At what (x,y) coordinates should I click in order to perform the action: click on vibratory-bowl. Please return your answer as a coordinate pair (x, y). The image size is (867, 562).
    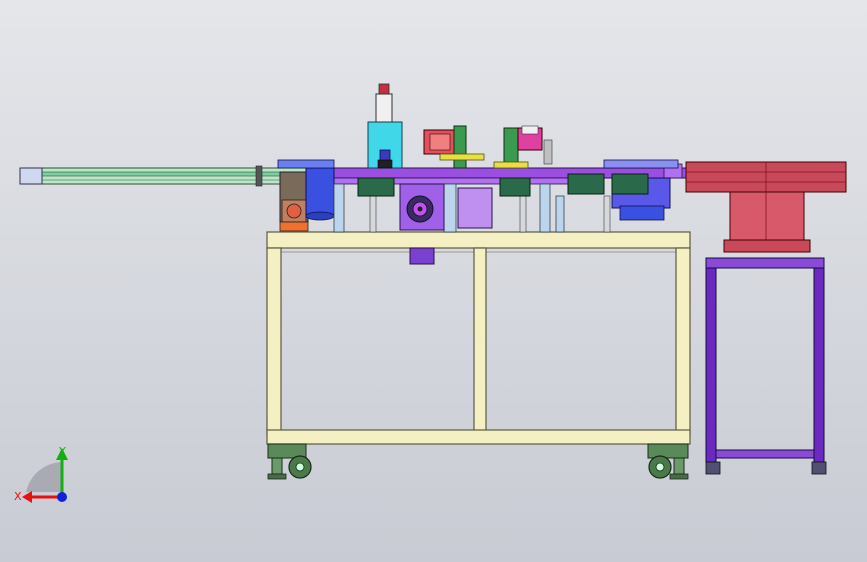
    Looking at the image, I should click on (766, 207).